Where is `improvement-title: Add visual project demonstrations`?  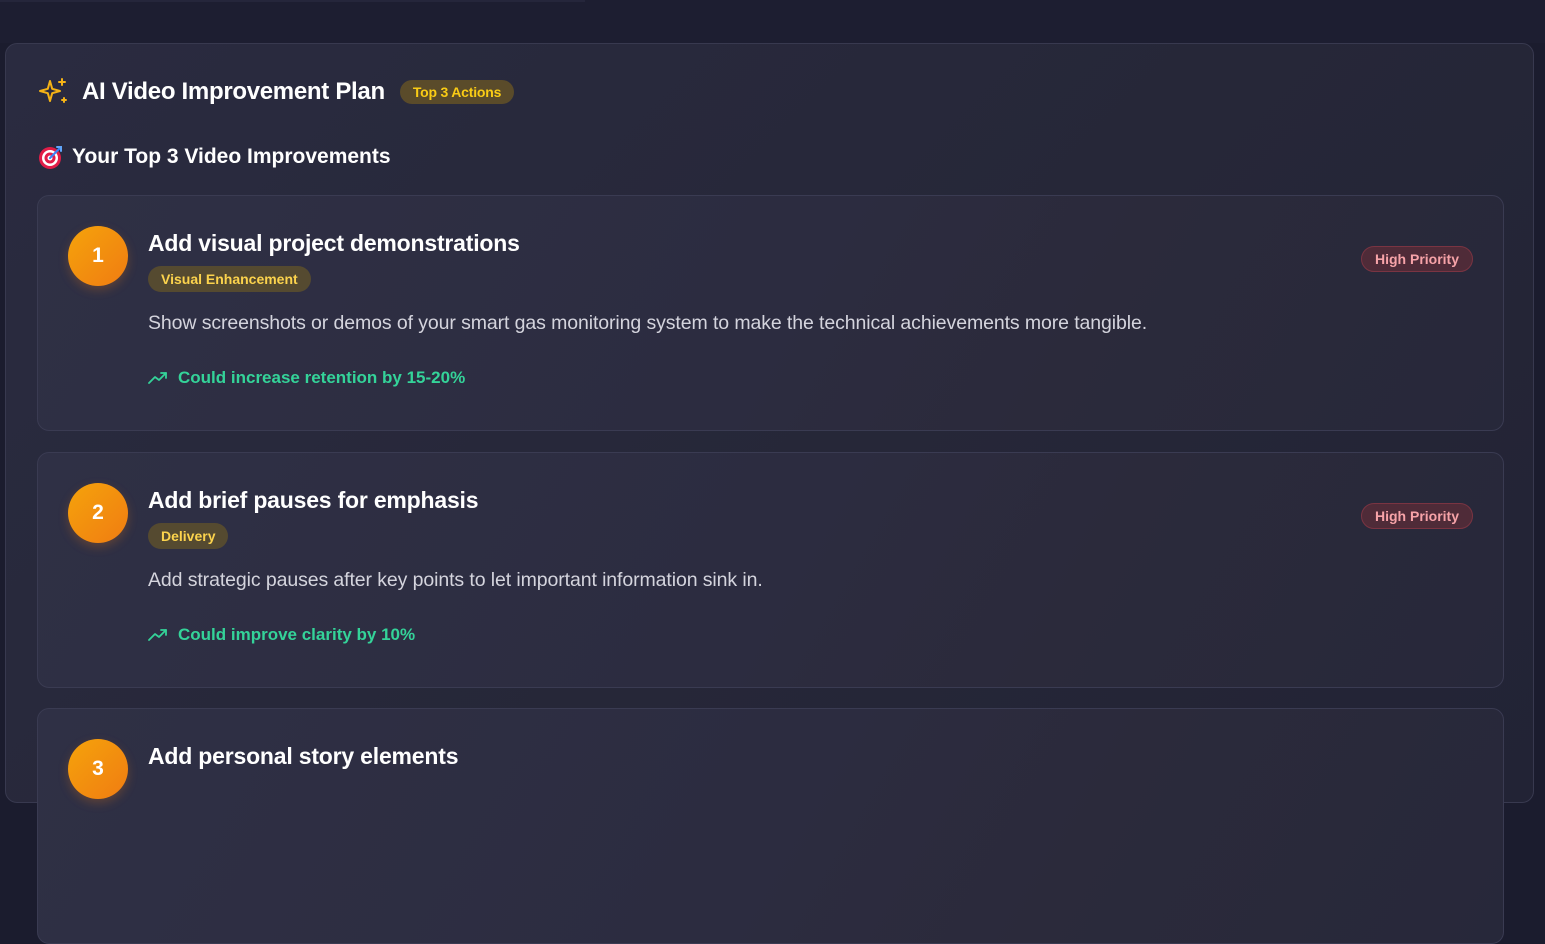 improvement-title: Add visual project demonstrations is located at coordinates (334, 243).